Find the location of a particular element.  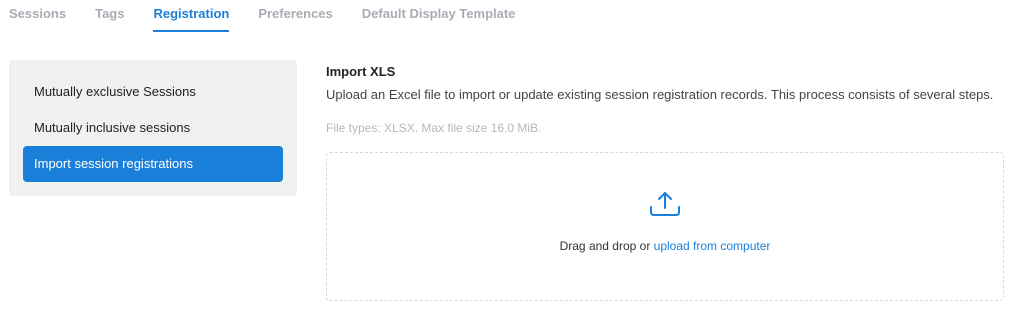

tab-default-display-template: Default Display Template is located at coordinates (439, 16).